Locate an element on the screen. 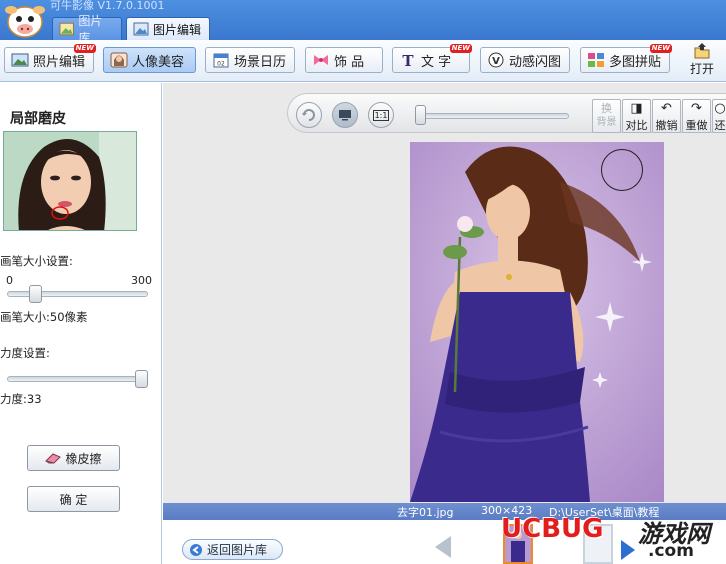 This screenshot has height=564, width=726. toolbar-label: 照片编辑 is located at coordinates (59, 62).